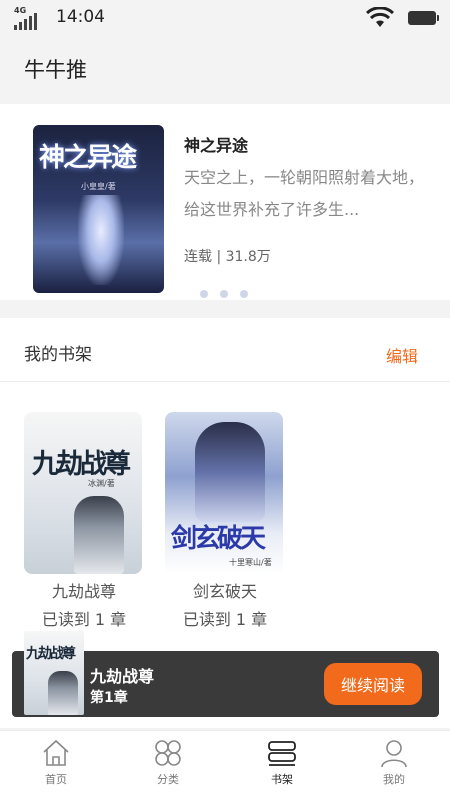  I want to click on featured-cover-author: 小皇皇/著, so click(98, 186).